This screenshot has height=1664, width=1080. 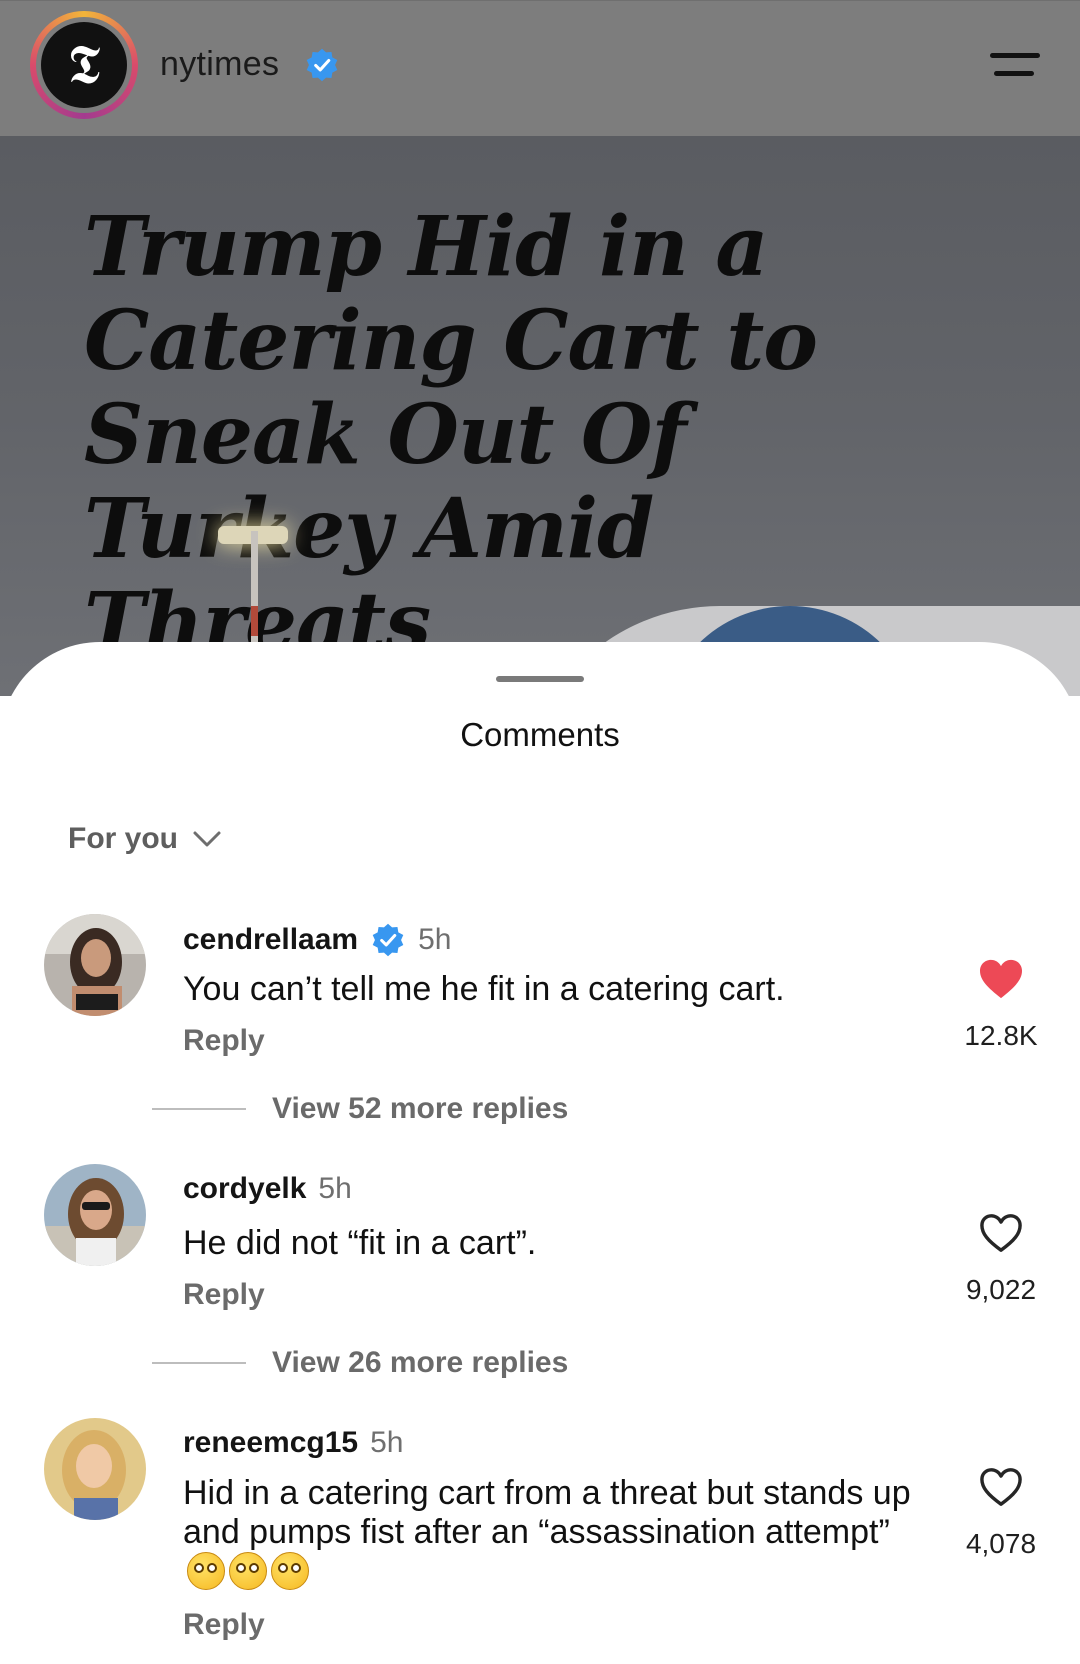 I want to click on face-with-hand-over-mouth-icon, so click(x=290, y=1571).